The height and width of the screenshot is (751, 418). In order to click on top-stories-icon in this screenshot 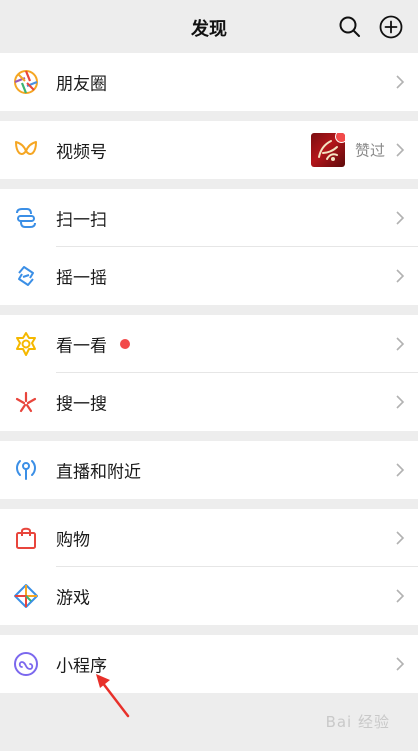, I will do `click(26, 344)`.